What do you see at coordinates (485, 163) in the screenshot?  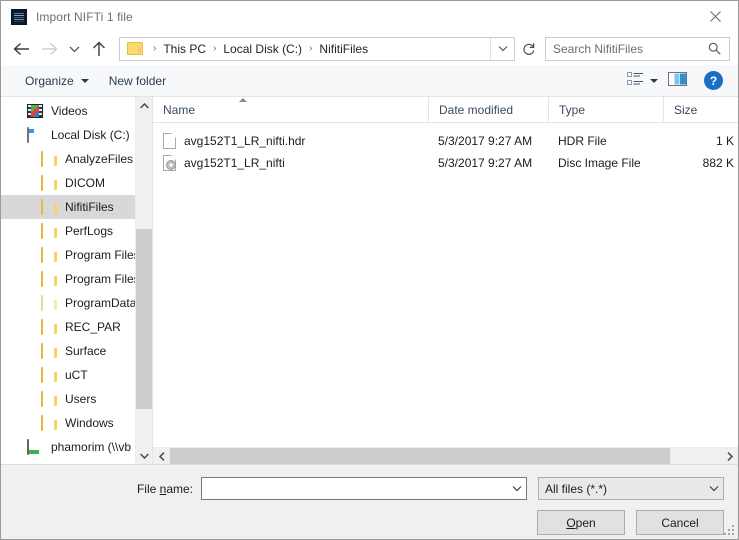 I see `file-date-modified: 5/3/2017 9:27 AM` at bounding box center [485, 163].